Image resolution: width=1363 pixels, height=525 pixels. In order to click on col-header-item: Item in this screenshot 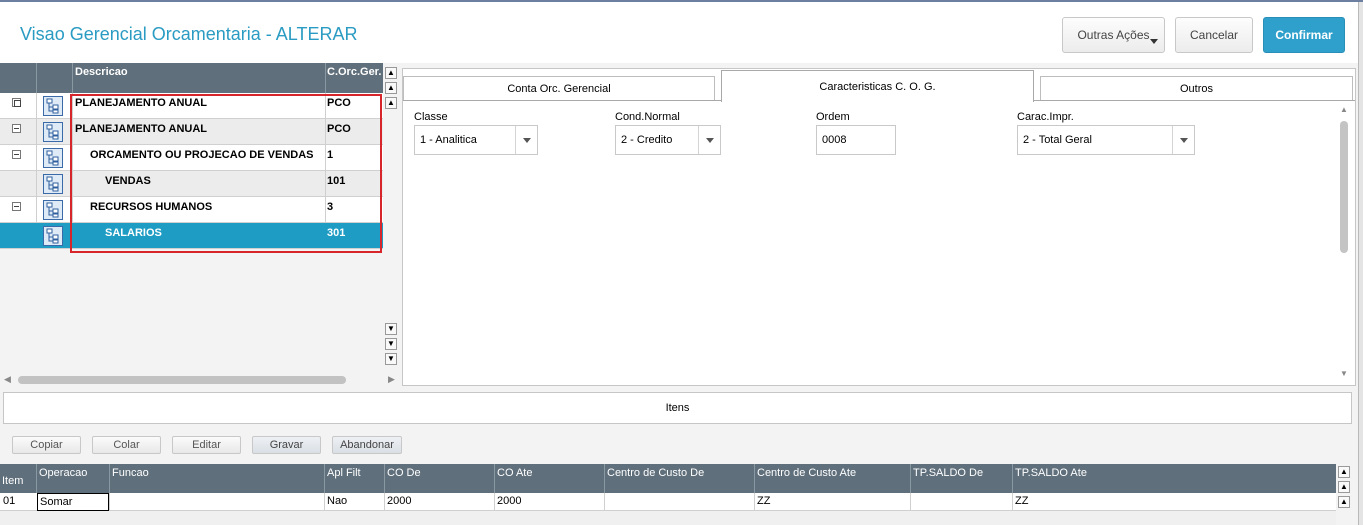, I will do `click(12, 481)`.